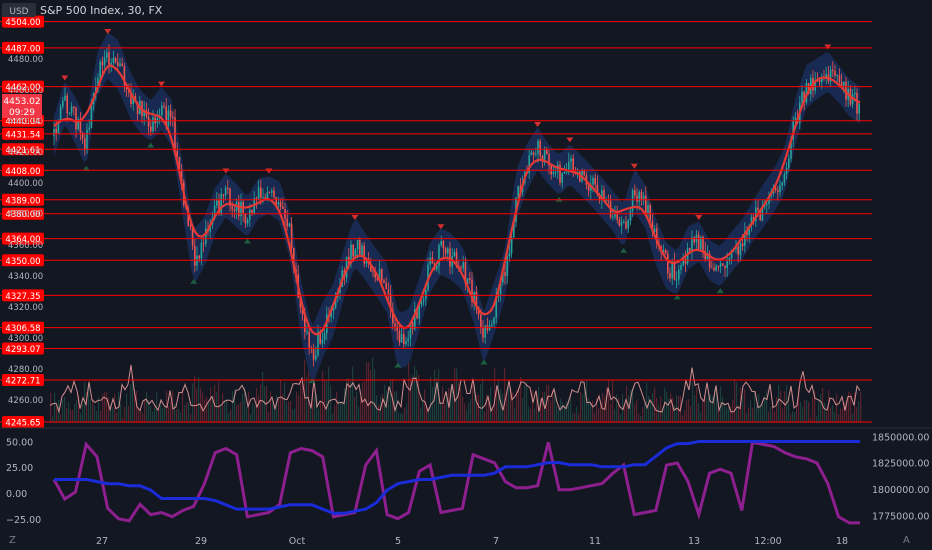  What do you see at coordinates (101, 10) in the screenshot?
I see `chart-title: S&P 500 Index, 30, FX` at bounding box center [101, 10].